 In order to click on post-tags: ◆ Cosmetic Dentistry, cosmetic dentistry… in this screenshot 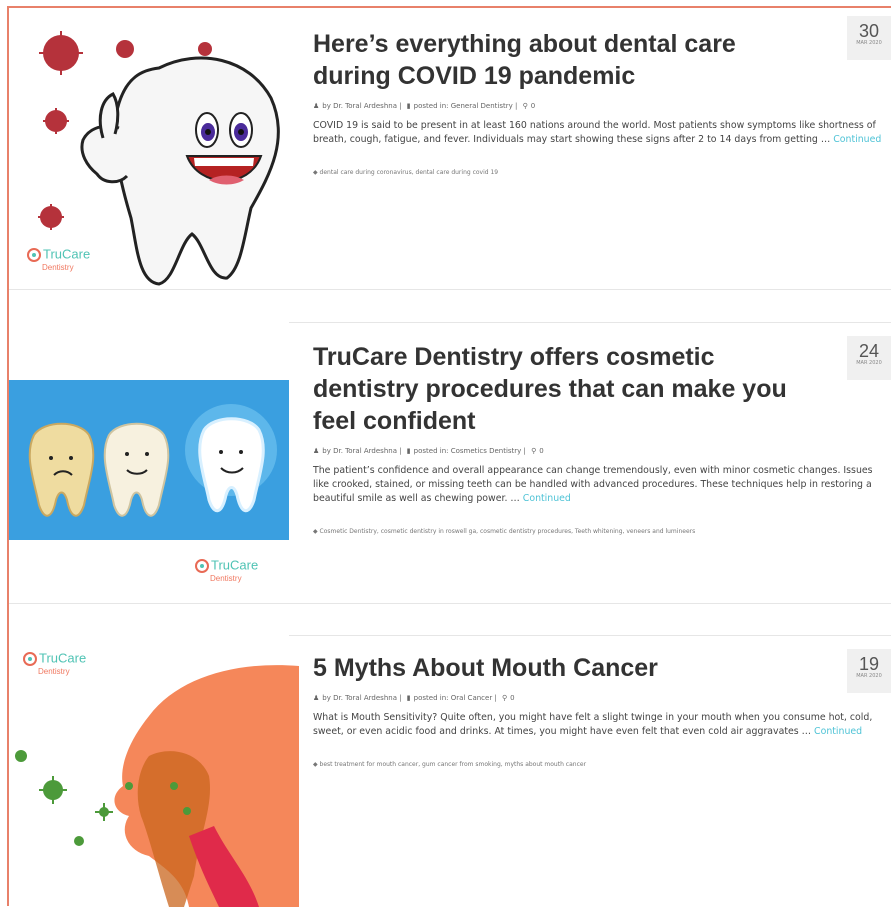, I will do `click(602, 531)`.